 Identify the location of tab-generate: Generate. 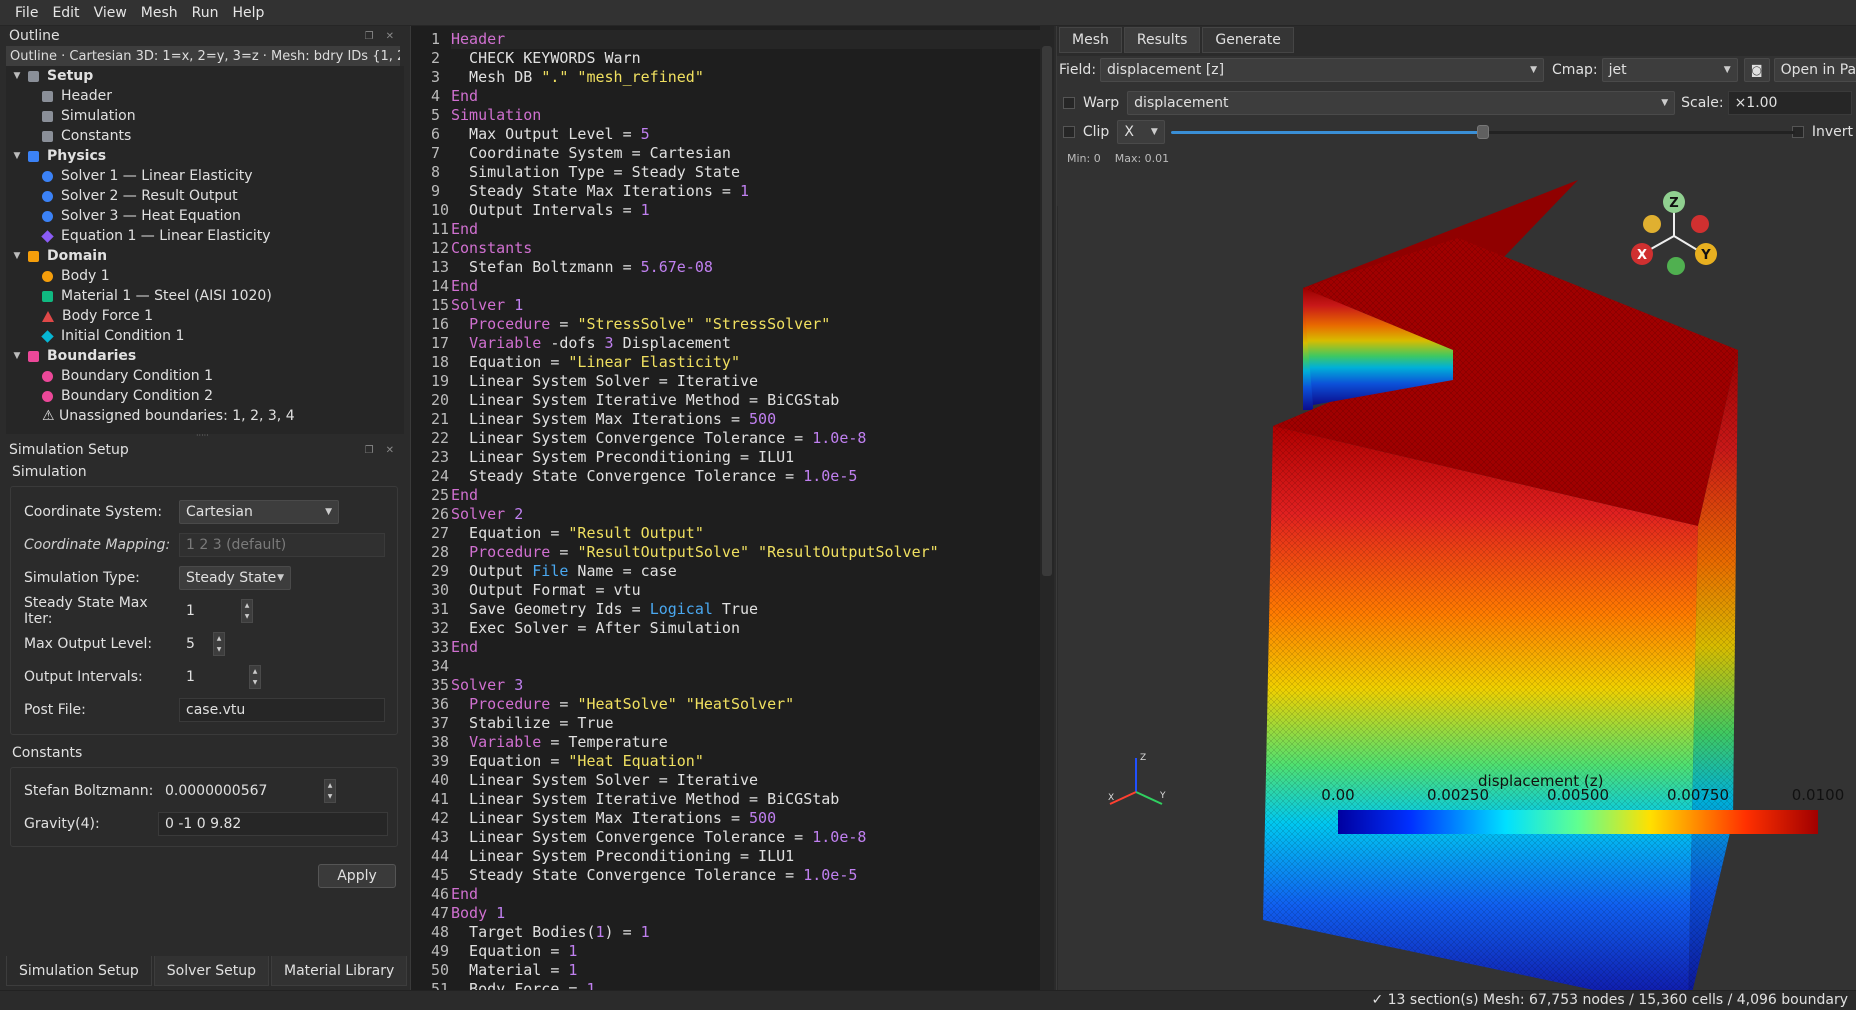
(1248, 40).